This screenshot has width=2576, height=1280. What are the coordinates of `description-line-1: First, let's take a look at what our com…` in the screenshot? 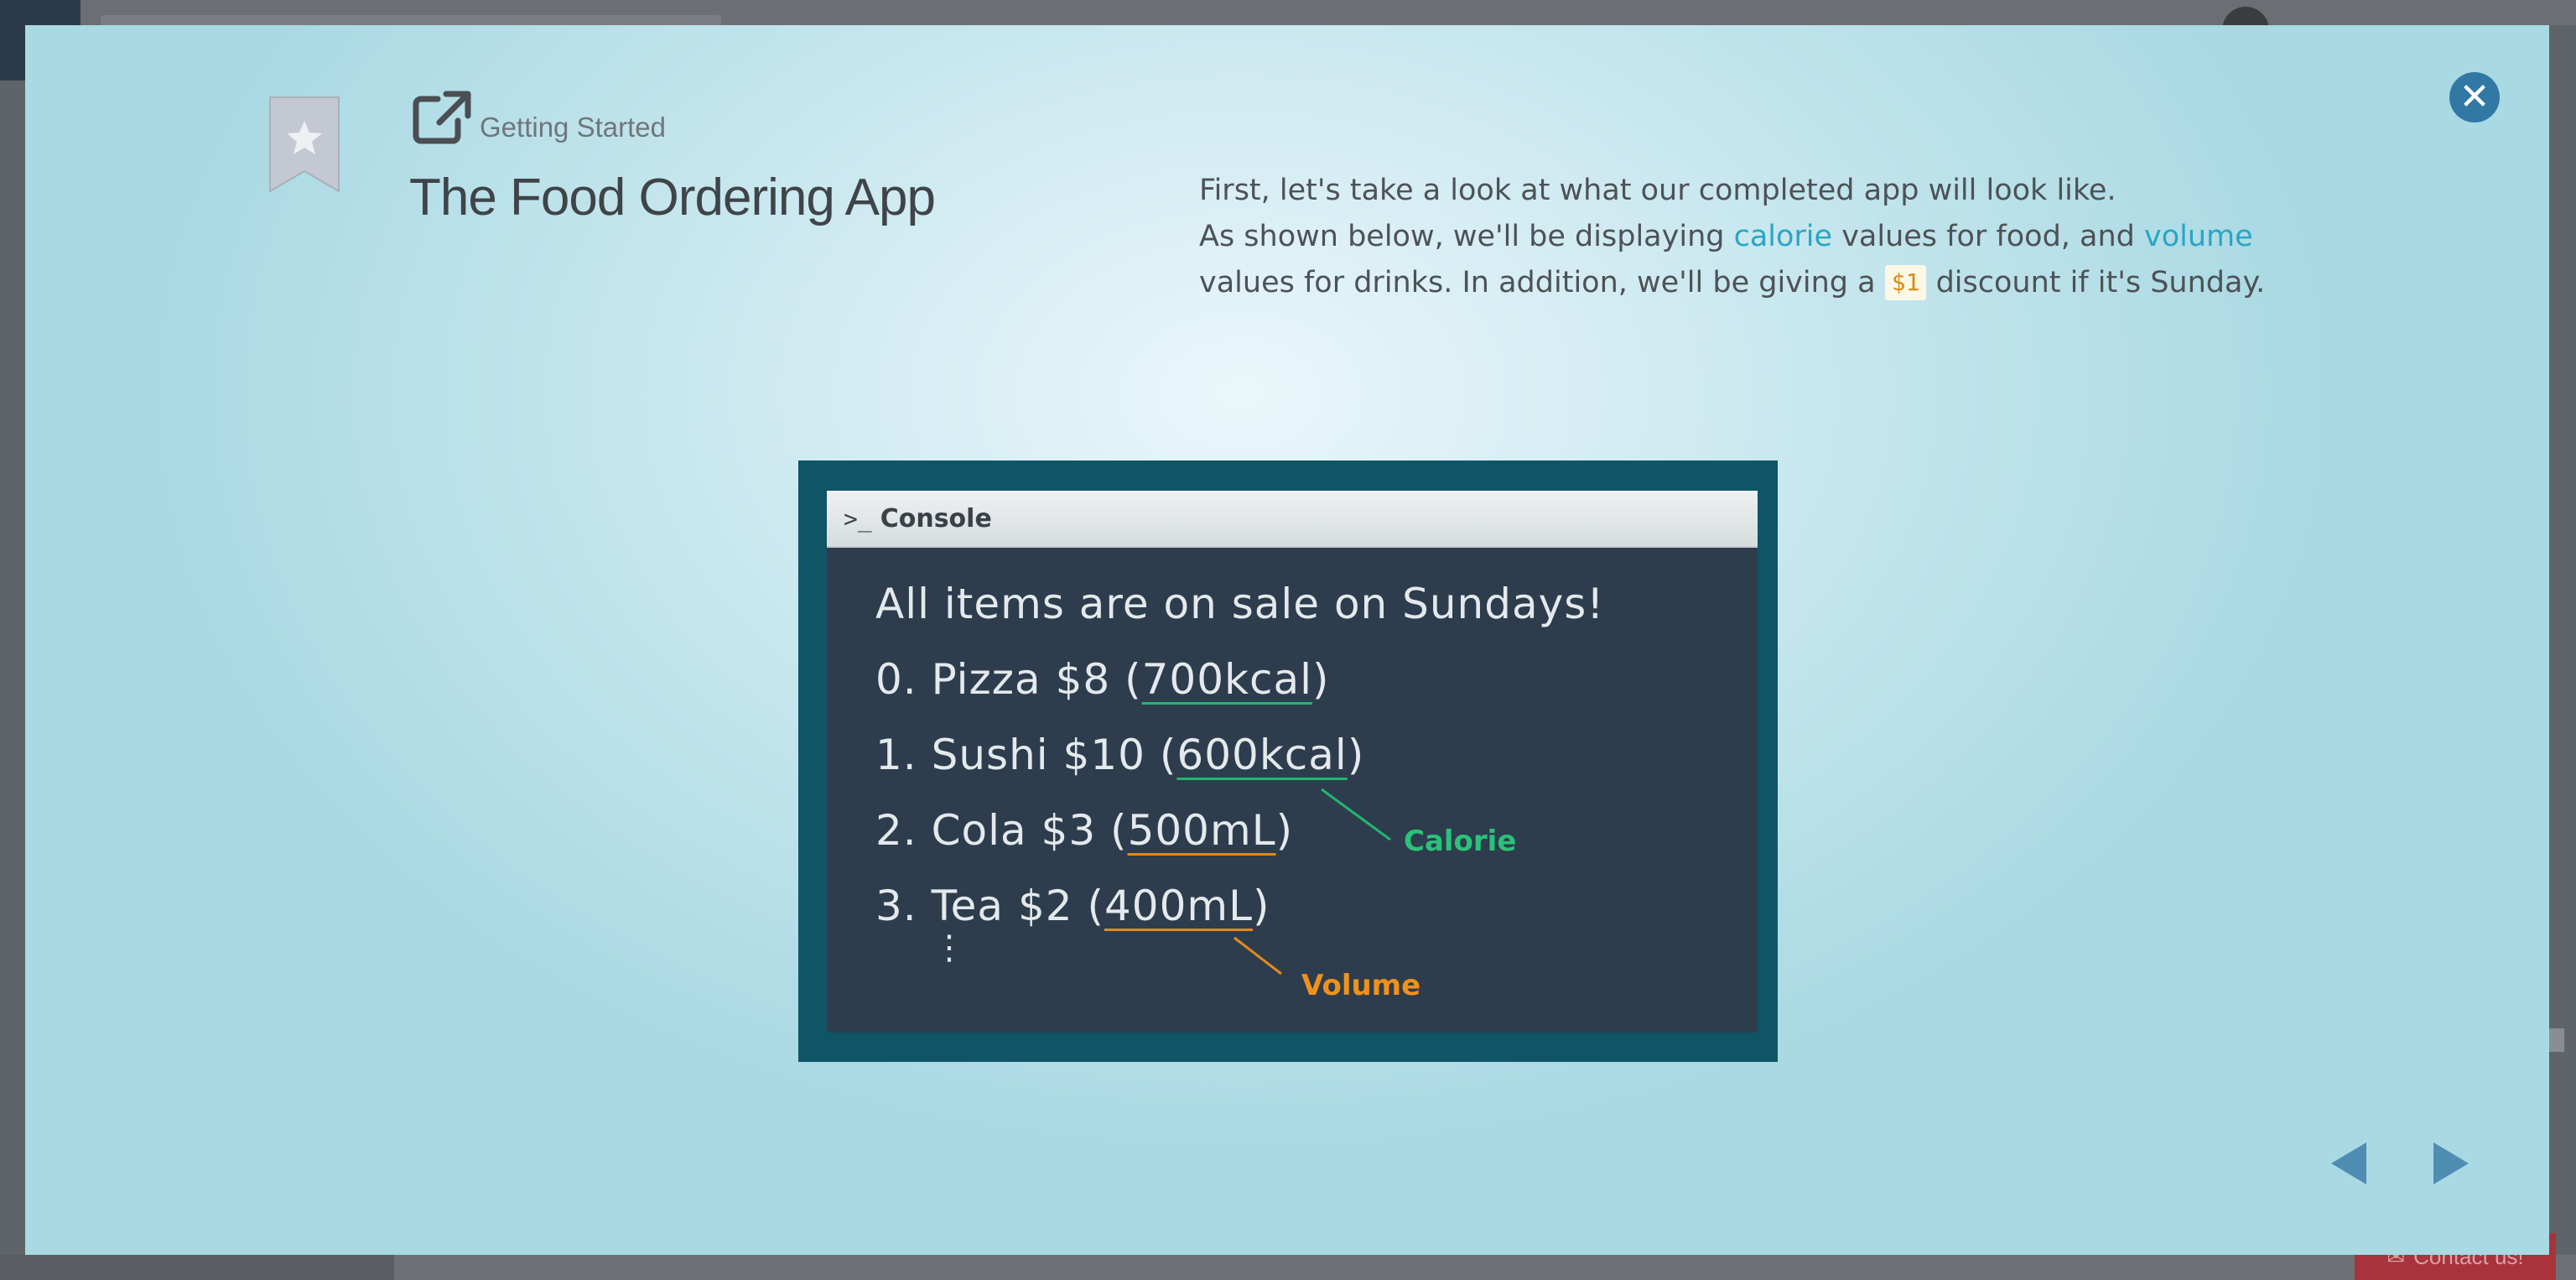 It's located at (1657, 190).